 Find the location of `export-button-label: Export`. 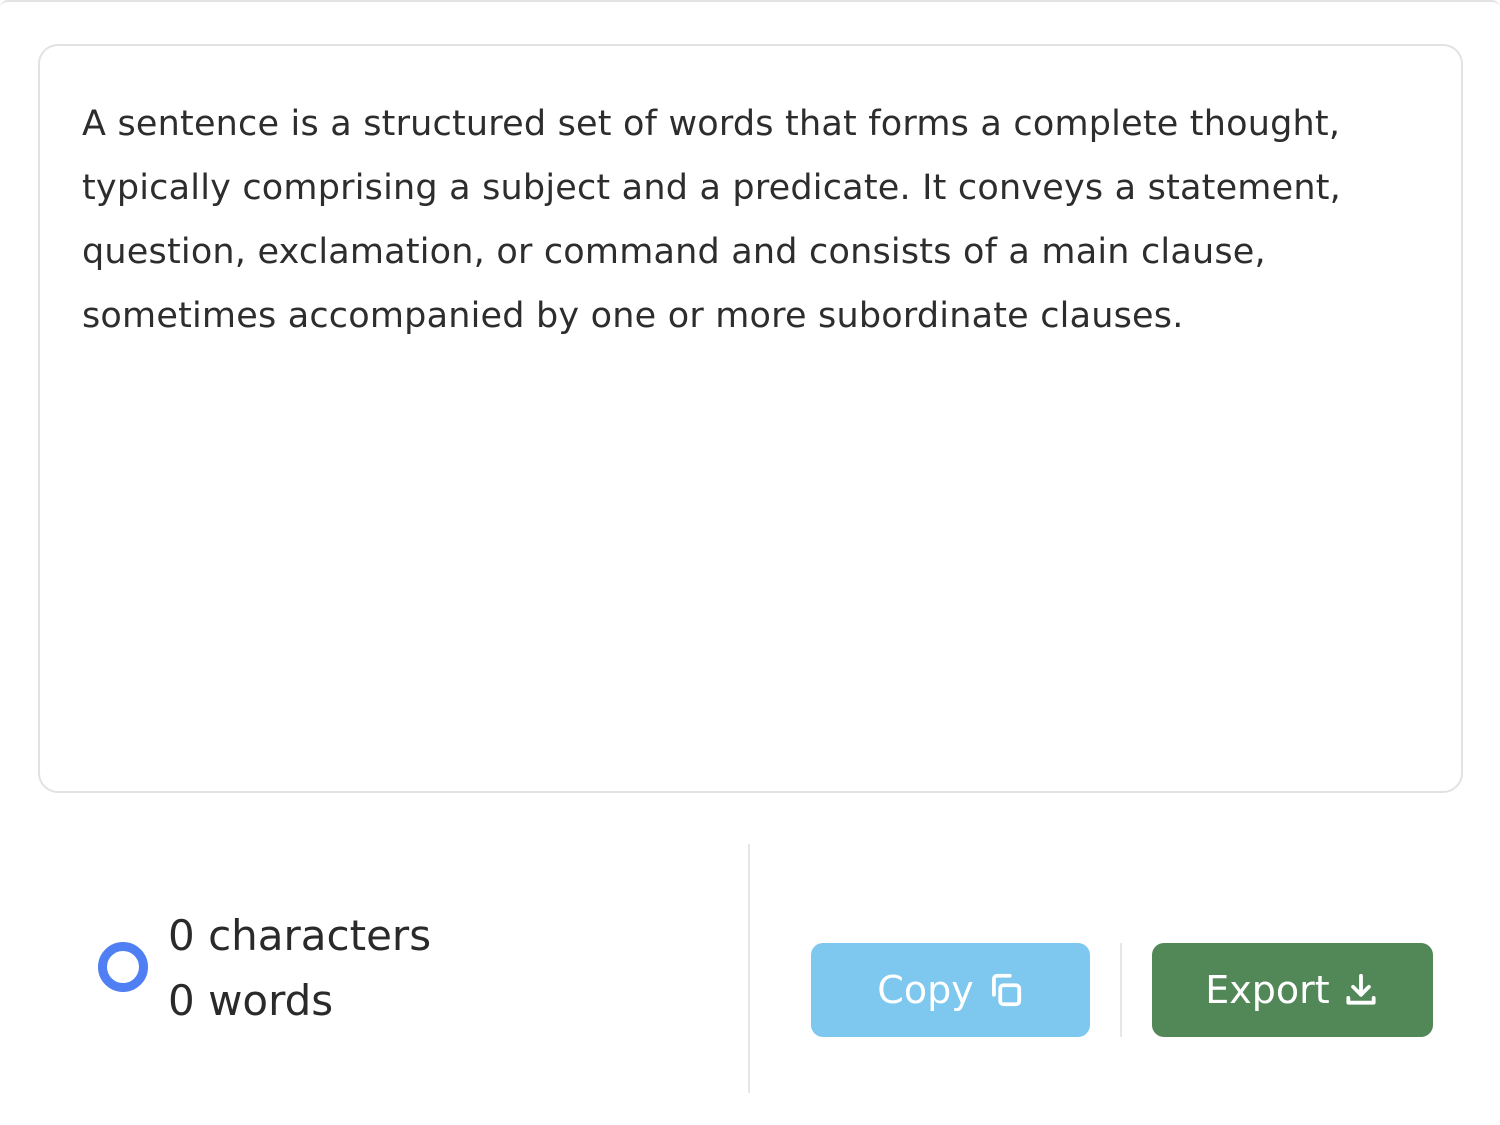

export-button-label: Export is located at coordinates (1267, 990).